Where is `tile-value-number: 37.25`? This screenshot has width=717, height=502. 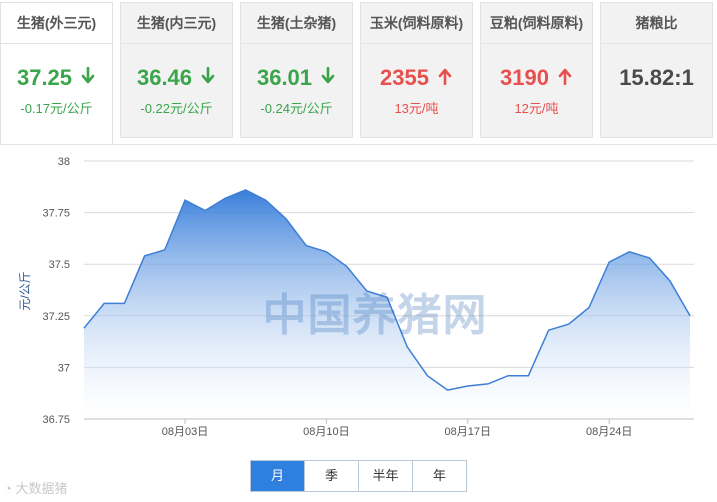 tile-value-number: 37.25 is located at coordinates (44, 77).